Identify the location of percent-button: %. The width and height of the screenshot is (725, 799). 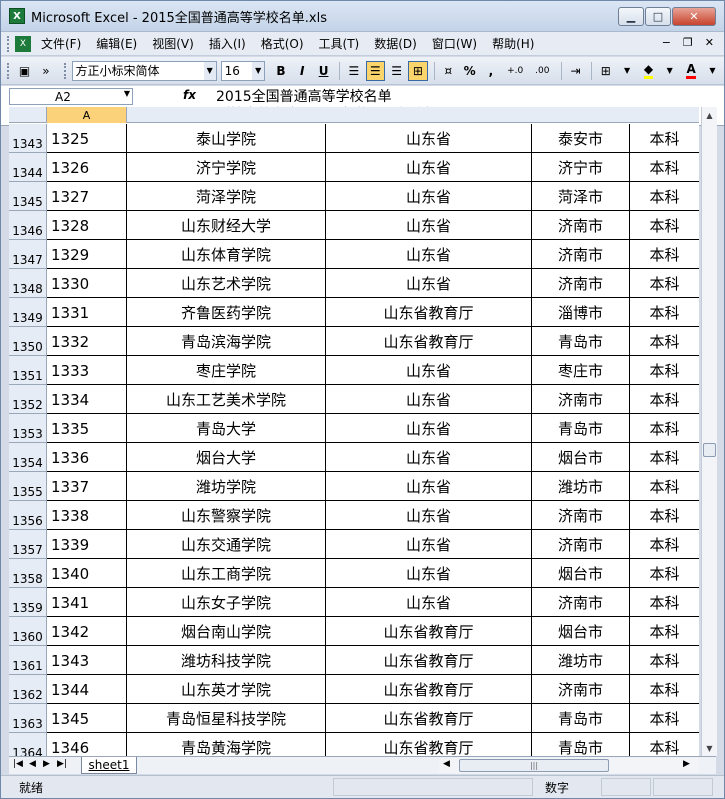
(469, 71).